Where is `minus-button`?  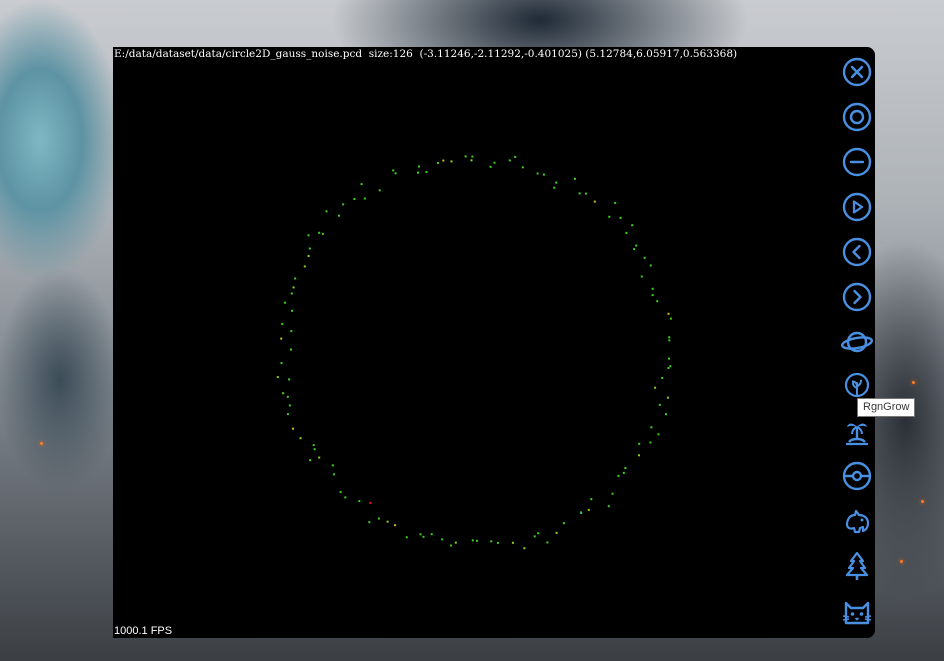 minus-button is located at coordinates (857, 162).